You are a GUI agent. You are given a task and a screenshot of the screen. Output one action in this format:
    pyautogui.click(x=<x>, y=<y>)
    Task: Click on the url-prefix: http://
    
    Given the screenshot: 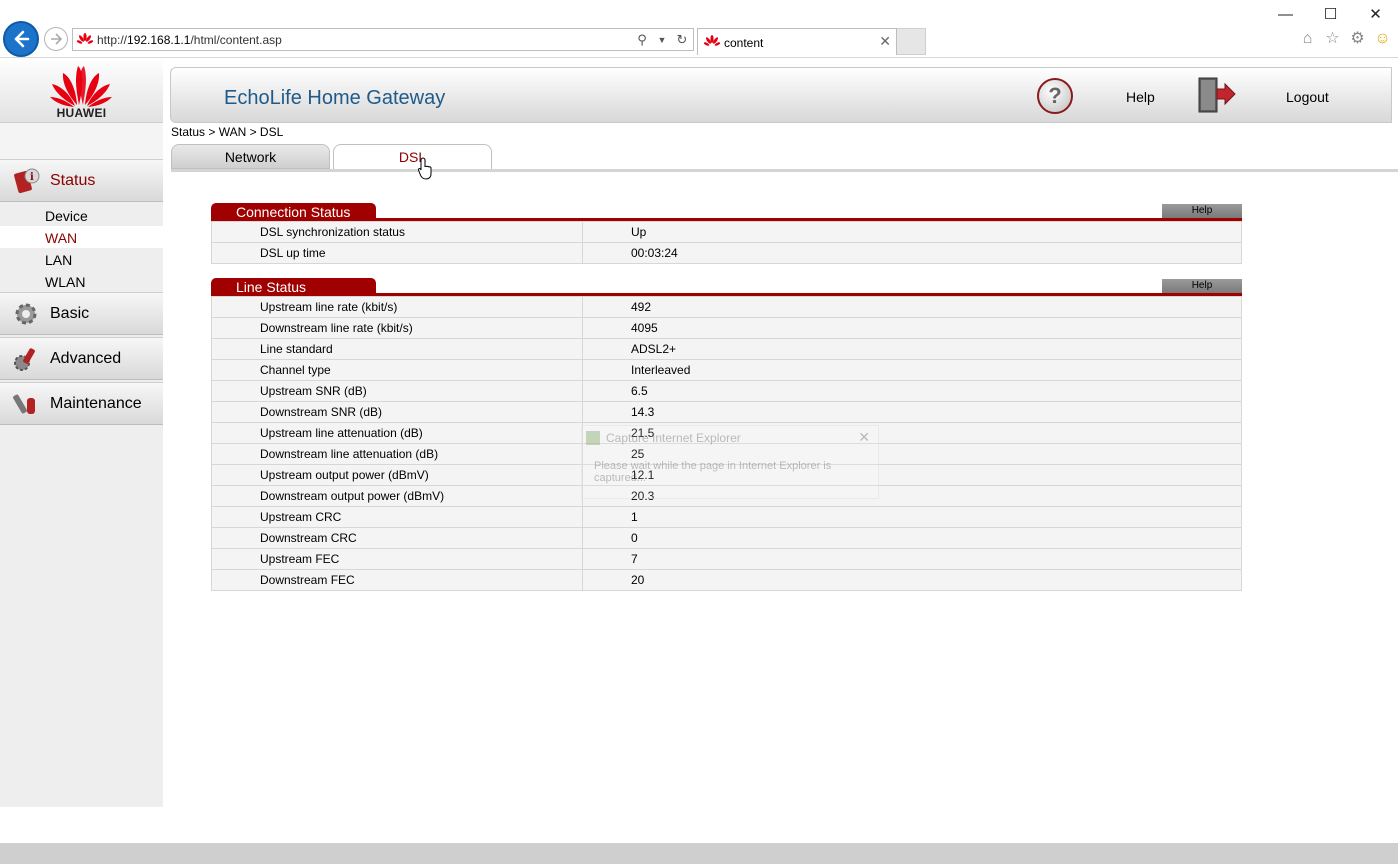 What is the action you would take?
    pyautogui.click(x=112, y=40)
    